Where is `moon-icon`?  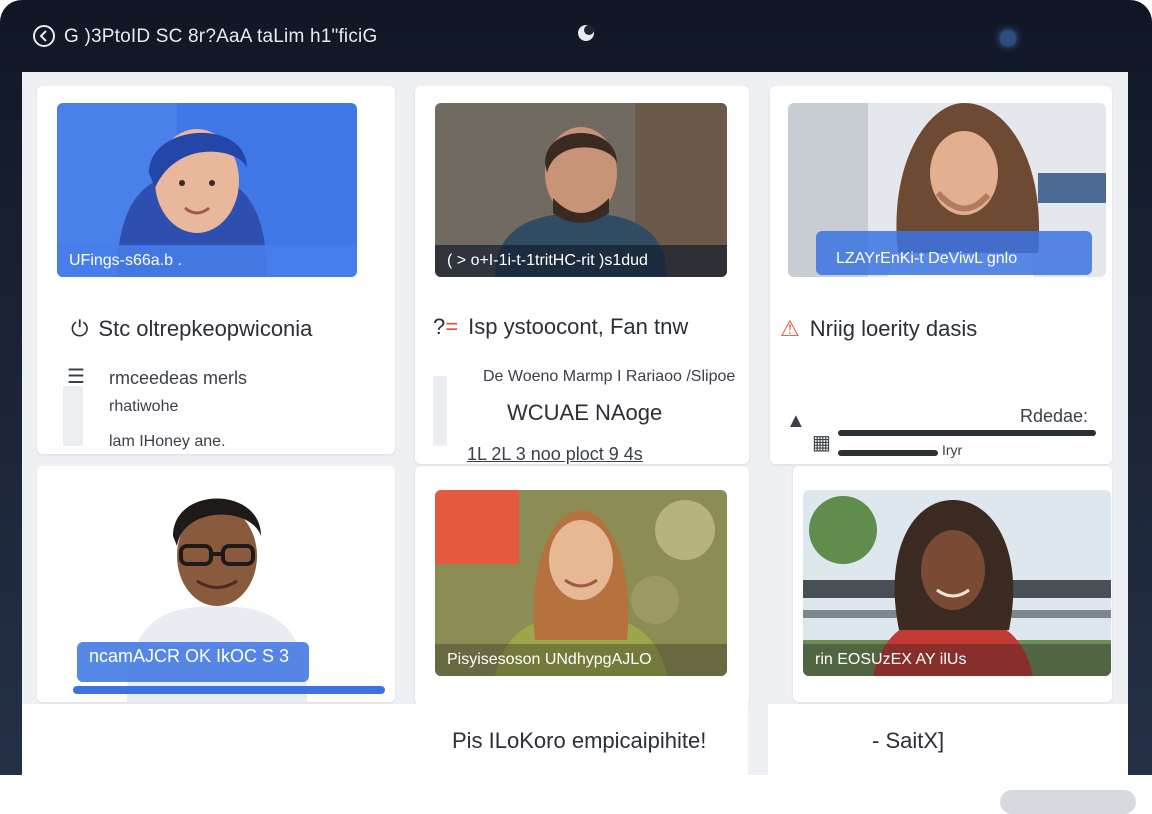 moon-icon is located at coordinates (586, 33).